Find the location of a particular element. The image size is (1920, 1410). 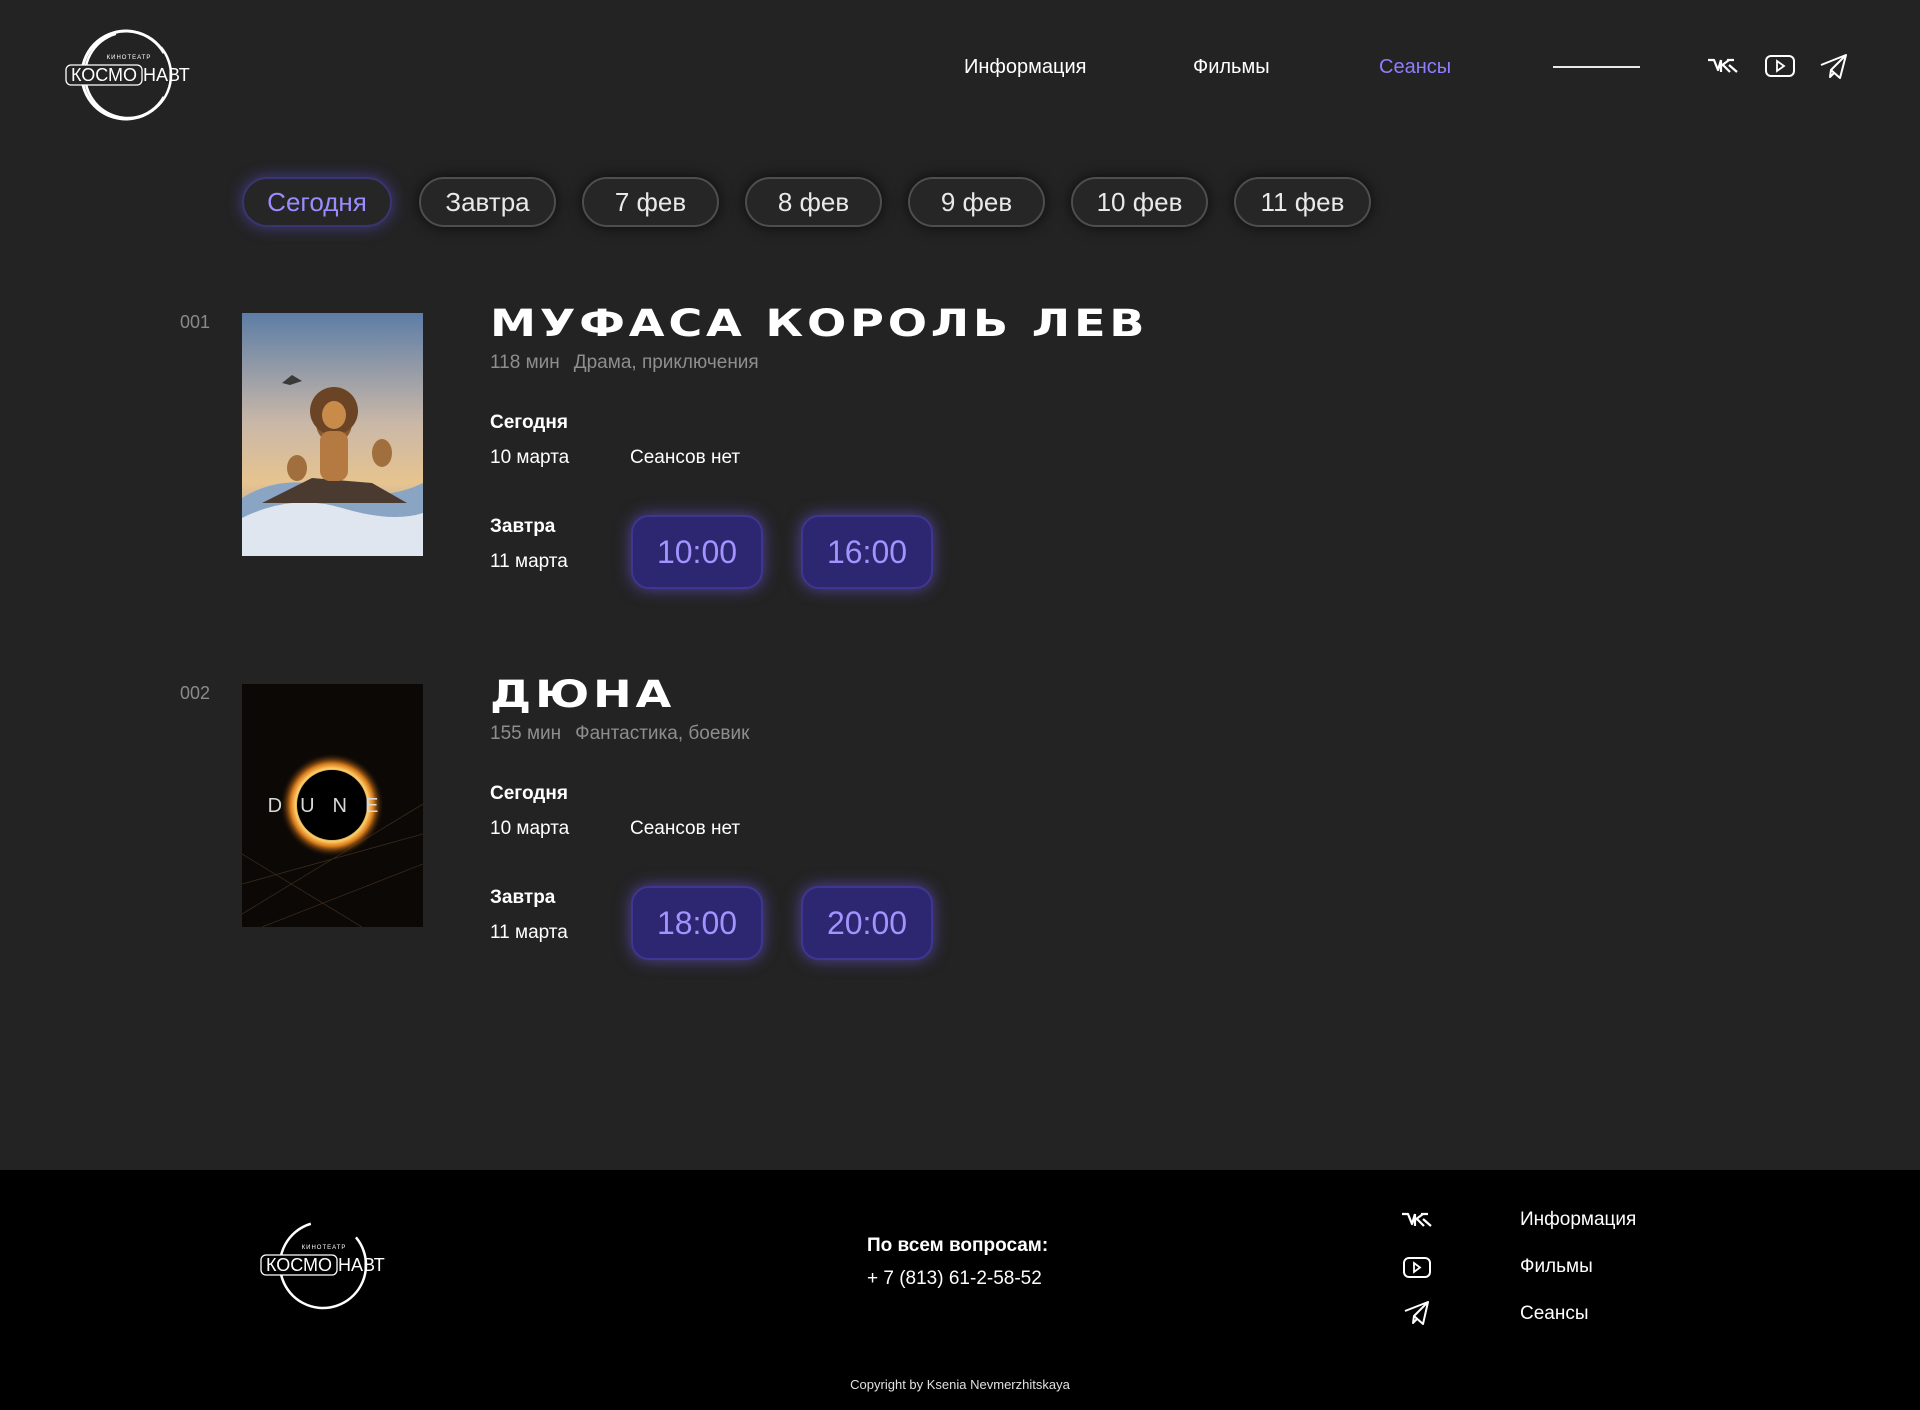

footer-logo: КИНОТЕАТР КОСМО НАВТ is located at coordinates (325, 1265).